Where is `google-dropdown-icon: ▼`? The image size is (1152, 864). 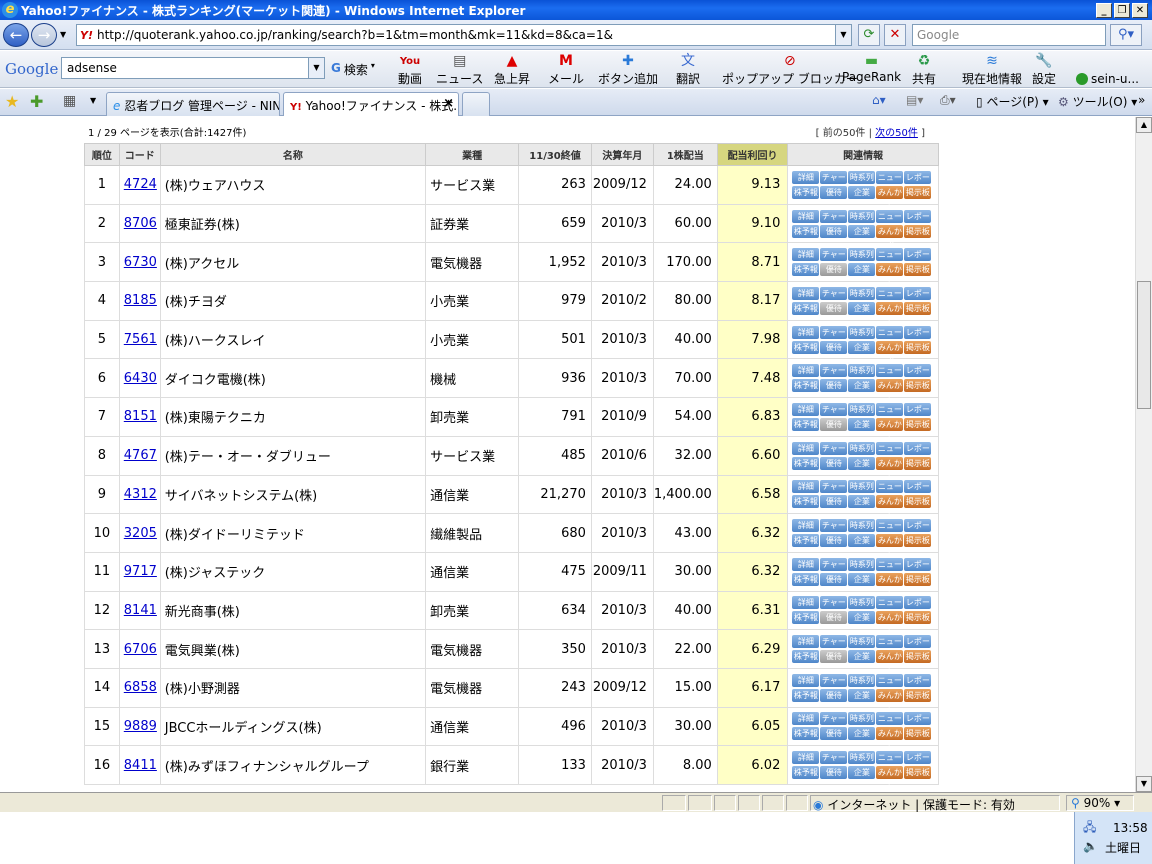
google-dropdown-icon: ▼ is located at coordinates (316, 68).